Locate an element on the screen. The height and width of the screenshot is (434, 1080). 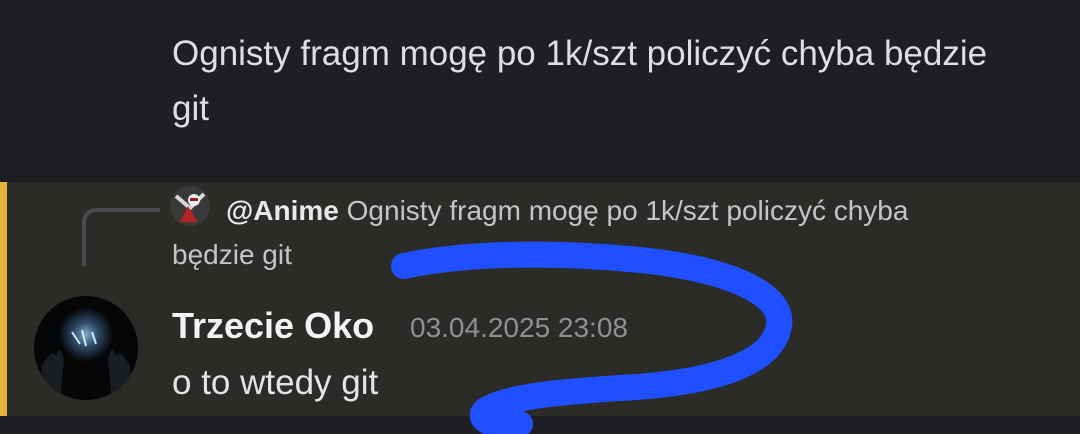
reply-author-mention: @Anime is located at coordinates (282, 210).